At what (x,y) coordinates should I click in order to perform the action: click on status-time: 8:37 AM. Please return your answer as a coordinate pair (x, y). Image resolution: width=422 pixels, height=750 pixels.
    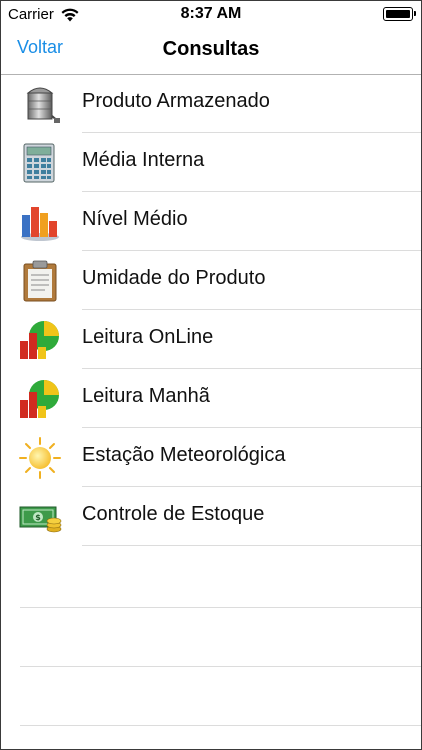
    Looking at the image, I should click on (211, 13).